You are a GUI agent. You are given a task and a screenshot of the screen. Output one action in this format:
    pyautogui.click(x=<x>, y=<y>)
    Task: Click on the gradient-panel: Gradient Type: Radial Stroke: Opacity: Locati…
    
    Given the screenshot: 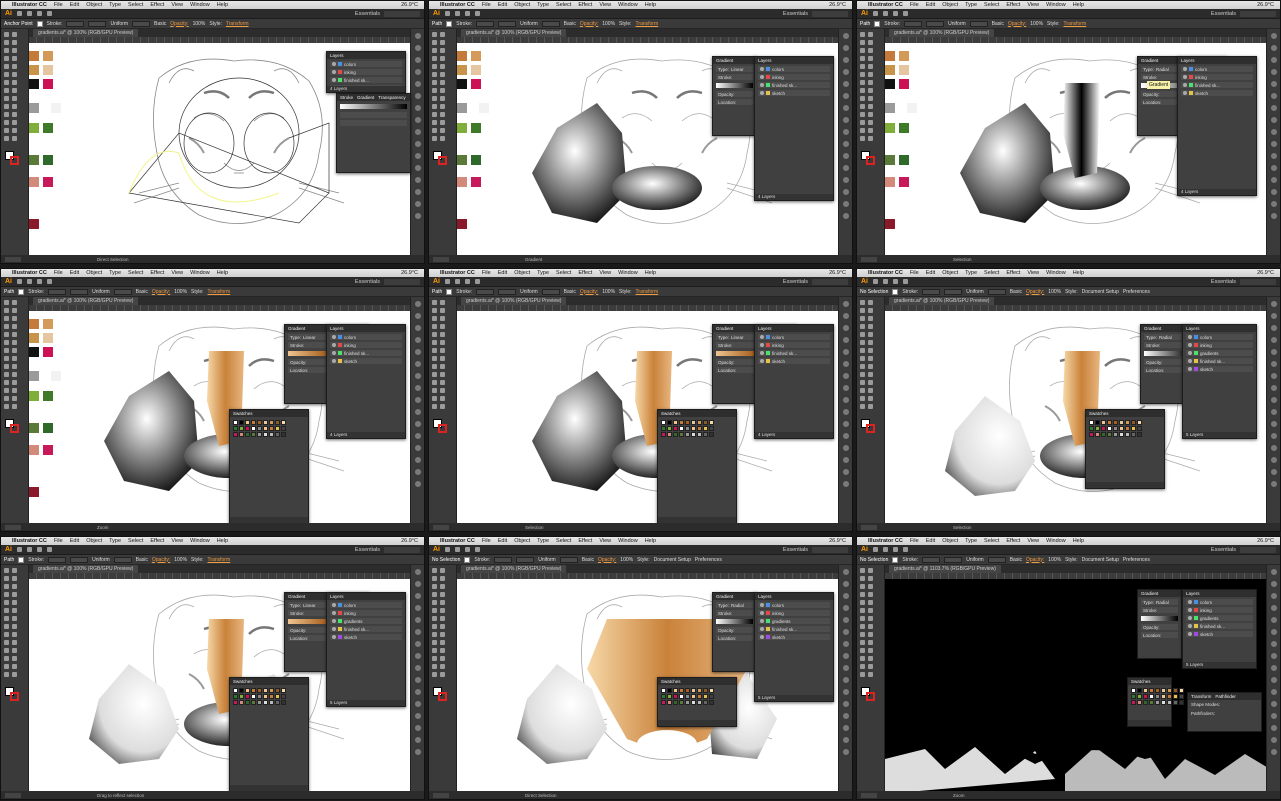 What is the action you would take?
    pyautogui.click(x=1159, y=624)
    